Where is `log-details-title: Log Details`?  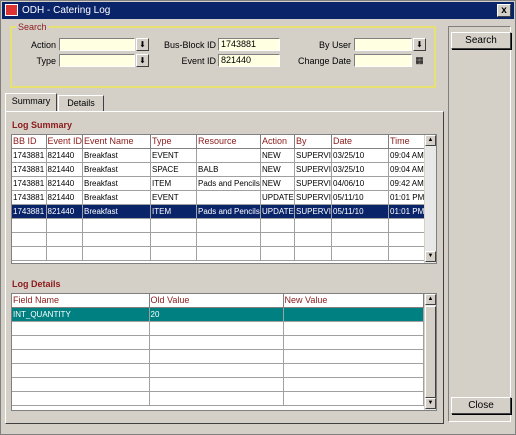 log-details-title: Log Details is located at coordinates (36, 284).